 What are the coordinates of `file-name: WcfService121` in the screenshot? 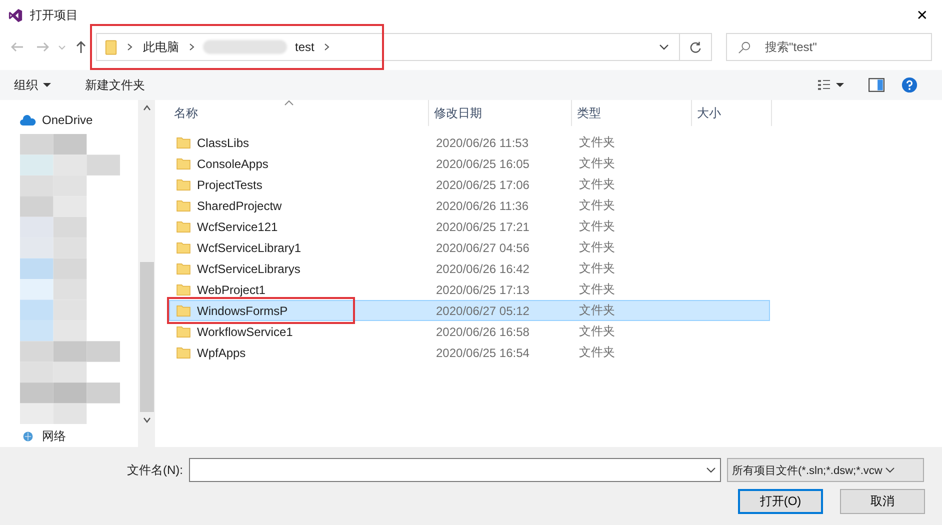 It's located at (237, 227).